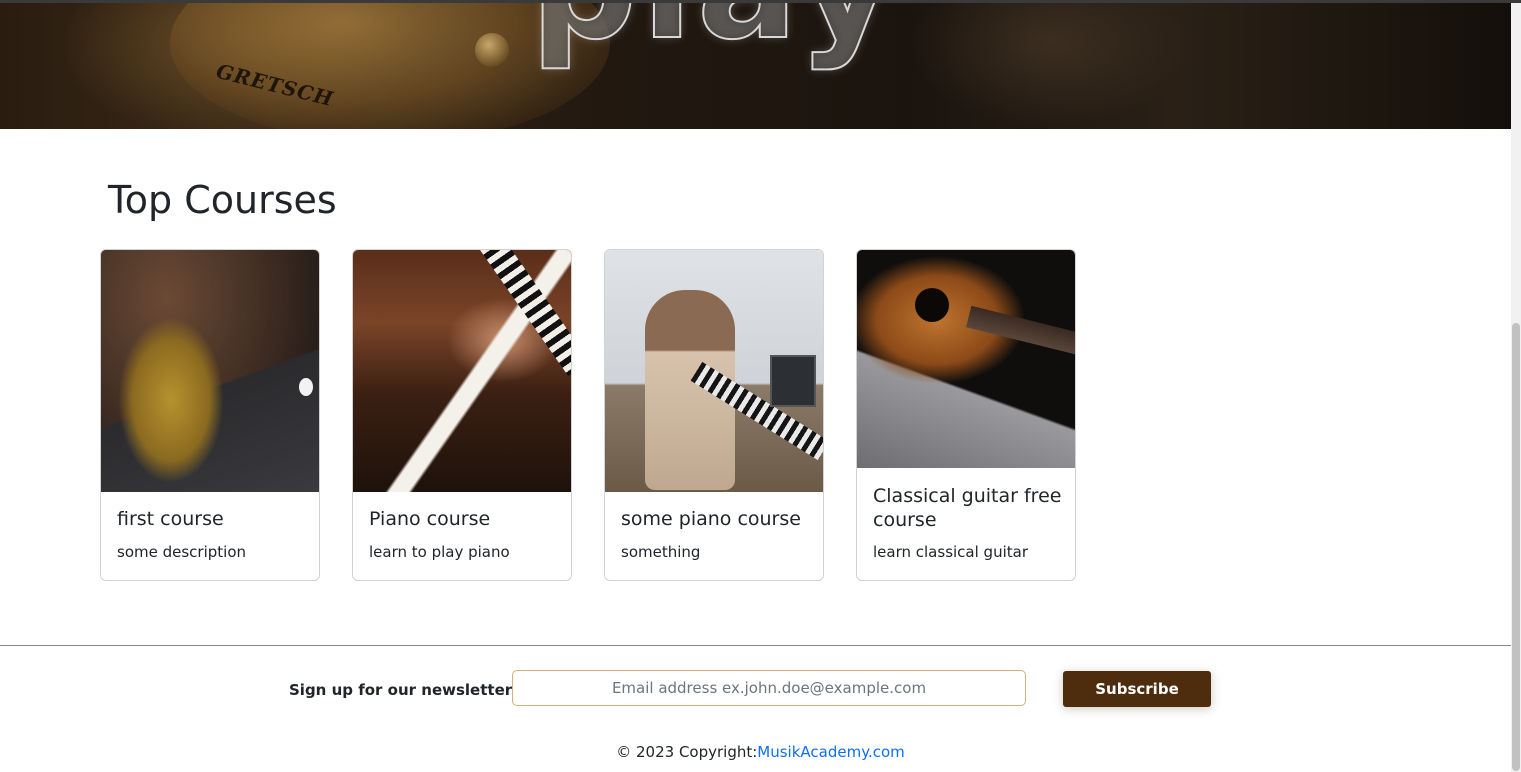 Image resolution: width=1521 pixels, height=772 pixels. I want to click on copyright: © 2023 Copyright:MusikAcademy.com, so click(760, 752).